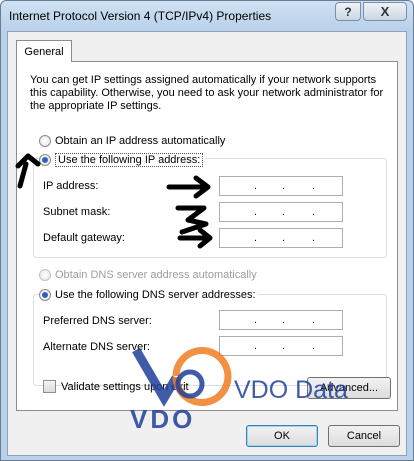  Describe the element at coordinates (71, 186) in the screenshot. I see `ip-address-label: IP address:` at that location.